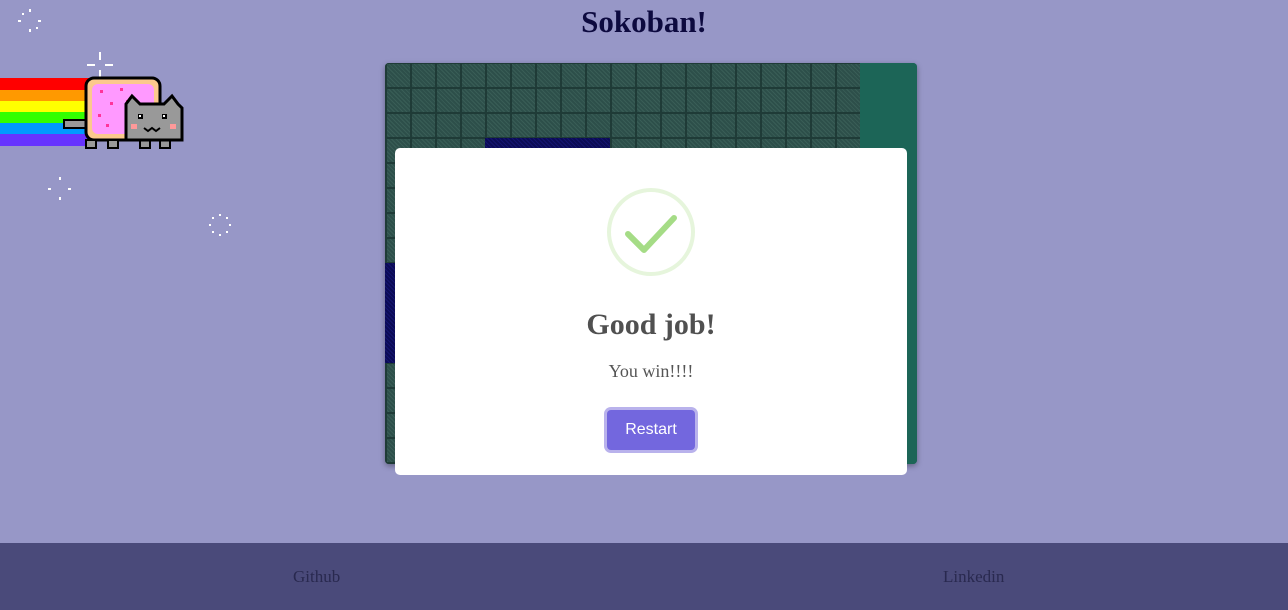 This screenshot has height=610, width=1288. Describe the element at coordinates (651, 371) in the screenshot. I see `modal-message: You win!!!!` at that location.